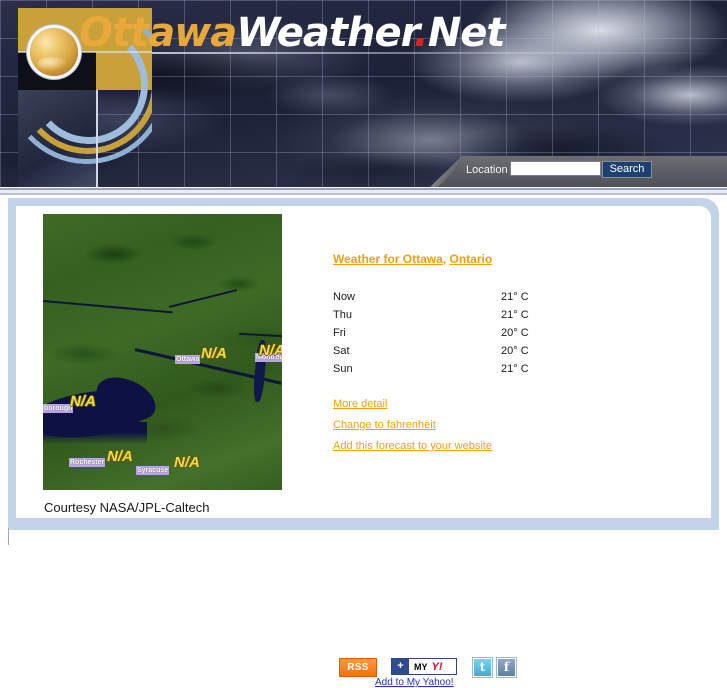 This screenshot has width=727, height=688. Describe the element at coordinates (97, 138) in the screenshot. I see `logo-vertical-rule` at that location.